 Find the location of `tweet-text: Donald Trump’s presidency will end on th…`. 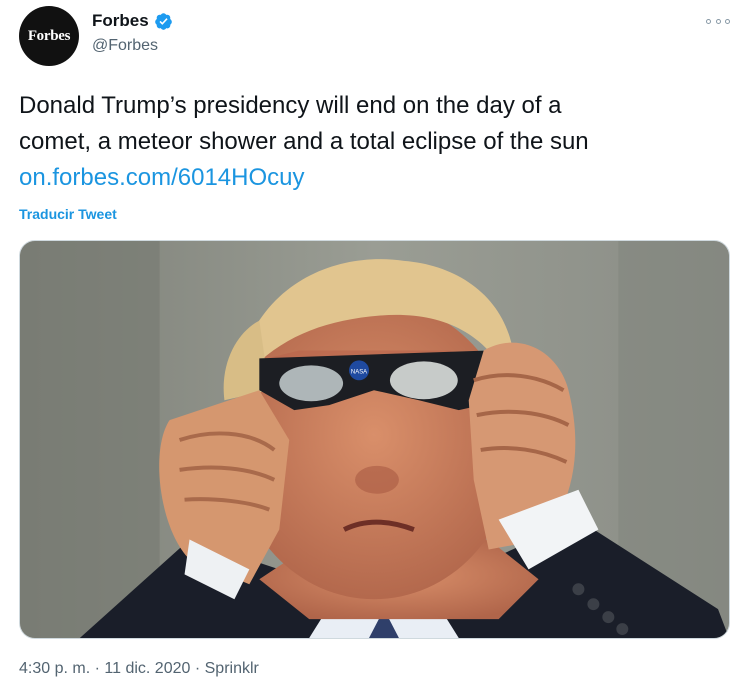

tweet-text: Donald Trump’s presidency will end on th… is located at coordinates (375, 142).